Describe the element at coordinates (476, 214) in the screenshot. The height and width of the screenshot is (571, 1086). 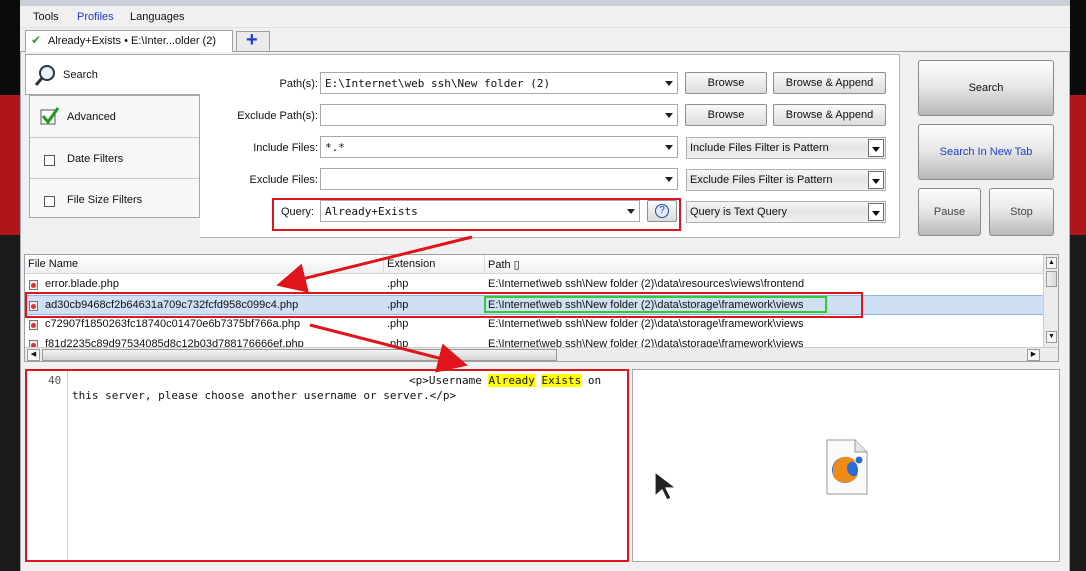
I see `query-annotation-box` at that location.